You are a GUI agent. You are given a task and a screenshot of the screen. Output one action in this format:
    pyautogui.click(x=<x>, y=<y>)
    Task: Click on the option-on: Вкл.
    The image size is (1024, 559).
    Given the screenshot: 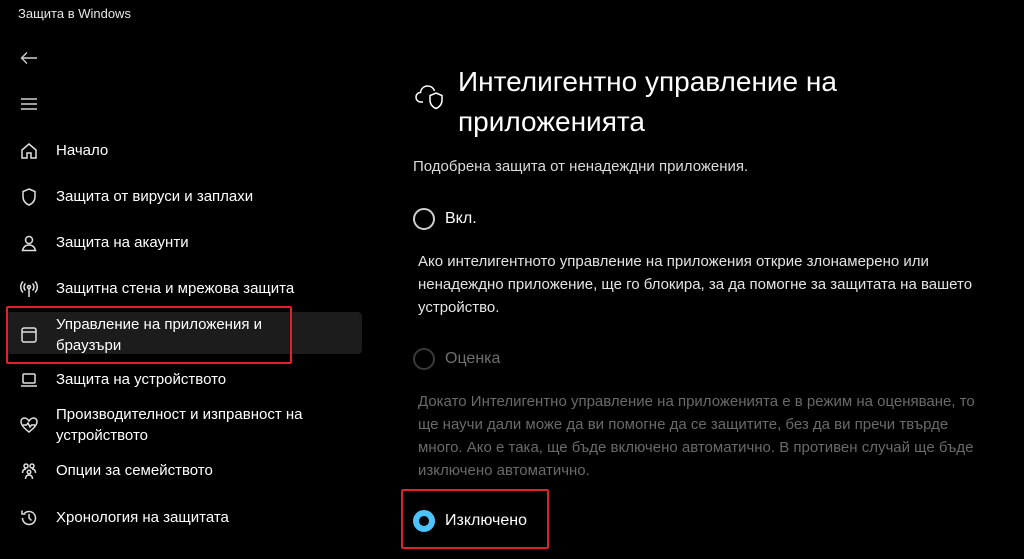 What is the action you would take?
    pyautogui.click(x=445, y=219)
    